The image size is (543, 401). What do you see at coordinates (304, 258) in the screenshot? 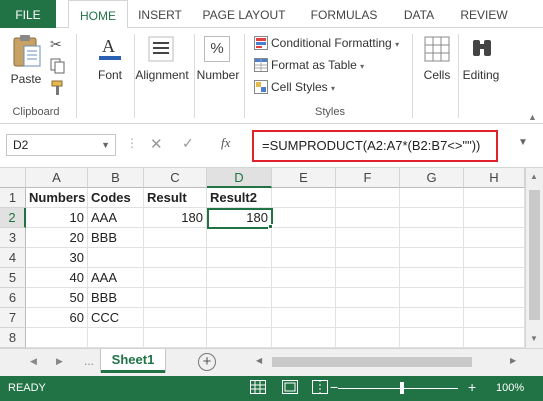
I see `cell-e4` at bounding box center [304, 258].